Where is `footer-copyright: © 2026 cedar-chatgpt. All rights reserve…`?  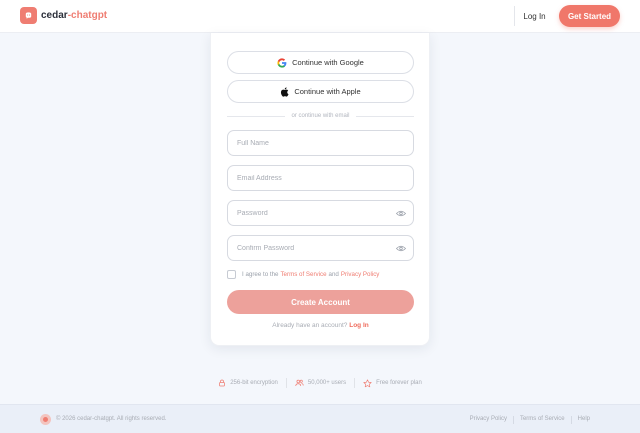
footer-copyright: © 2026 cedar-chatgpt. All rights reserve… is located at coordinates (111, 419).